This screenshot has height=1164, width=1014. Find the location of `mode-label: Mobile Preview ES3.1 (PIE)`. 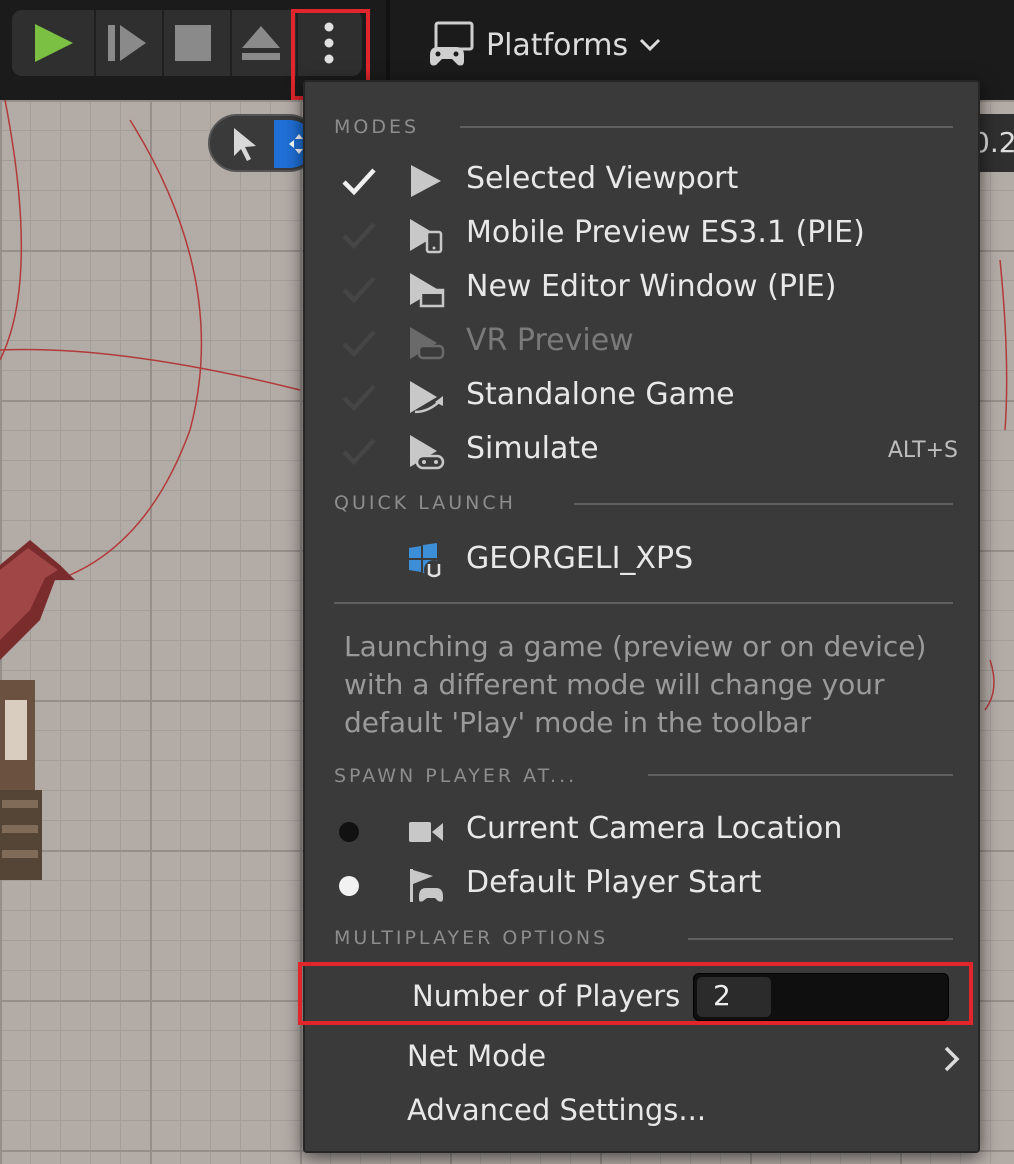

mode-label: Mobile Preview ES3.1 (PIE) is located at coordinates (665, 232).